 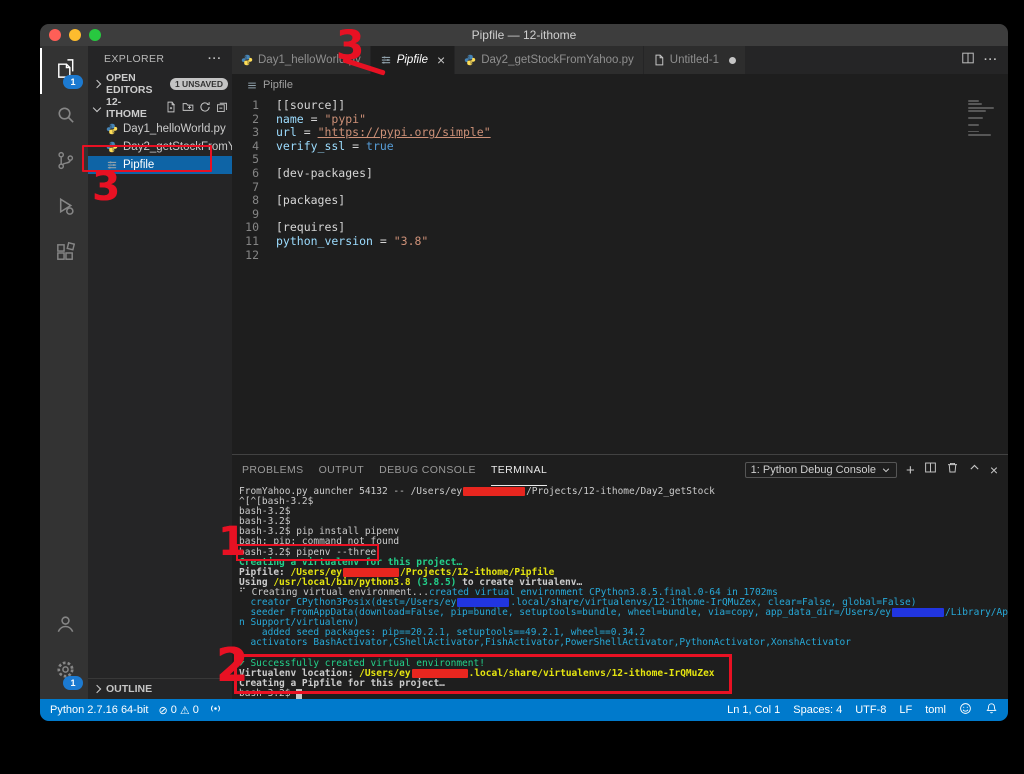 What do you see at coordinates (935, 710) in the screenshot?
I see `language-mode: toml` at bounding box center [935, 710].